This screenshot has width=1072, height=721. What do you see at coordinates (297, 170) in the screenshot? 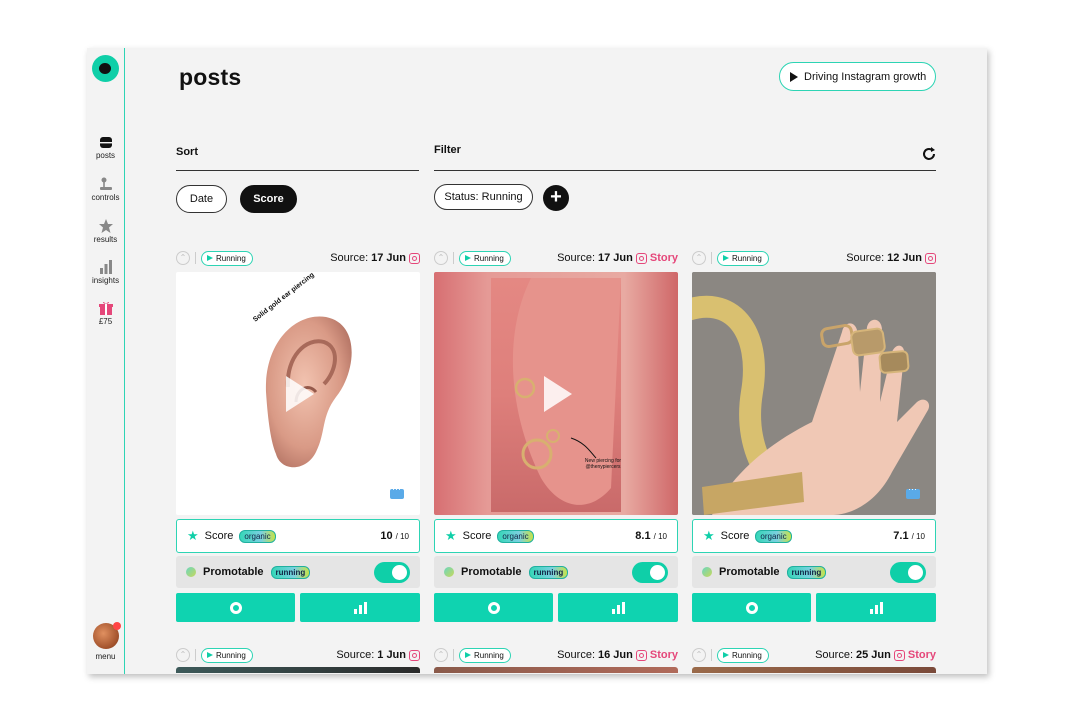
I see `sort-divider` at bounding box center [297, 170].